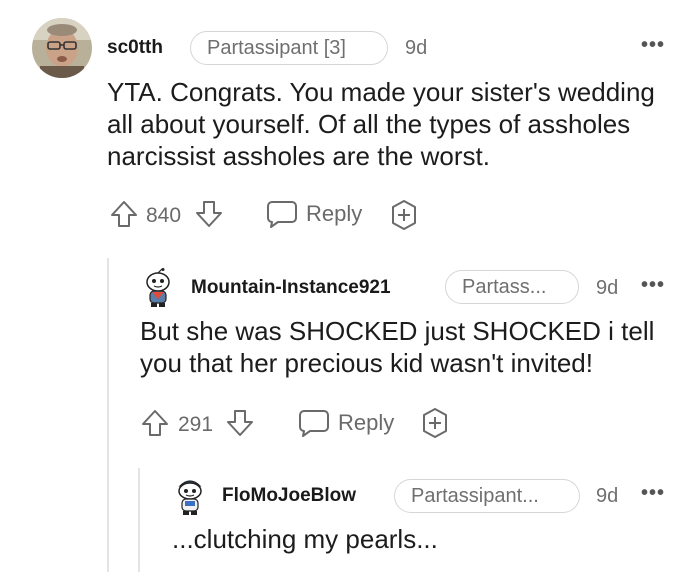  Describe the element at coordinates (289, 496) in the screenshot. I see `username: FloMoJoeBlow` at that location.